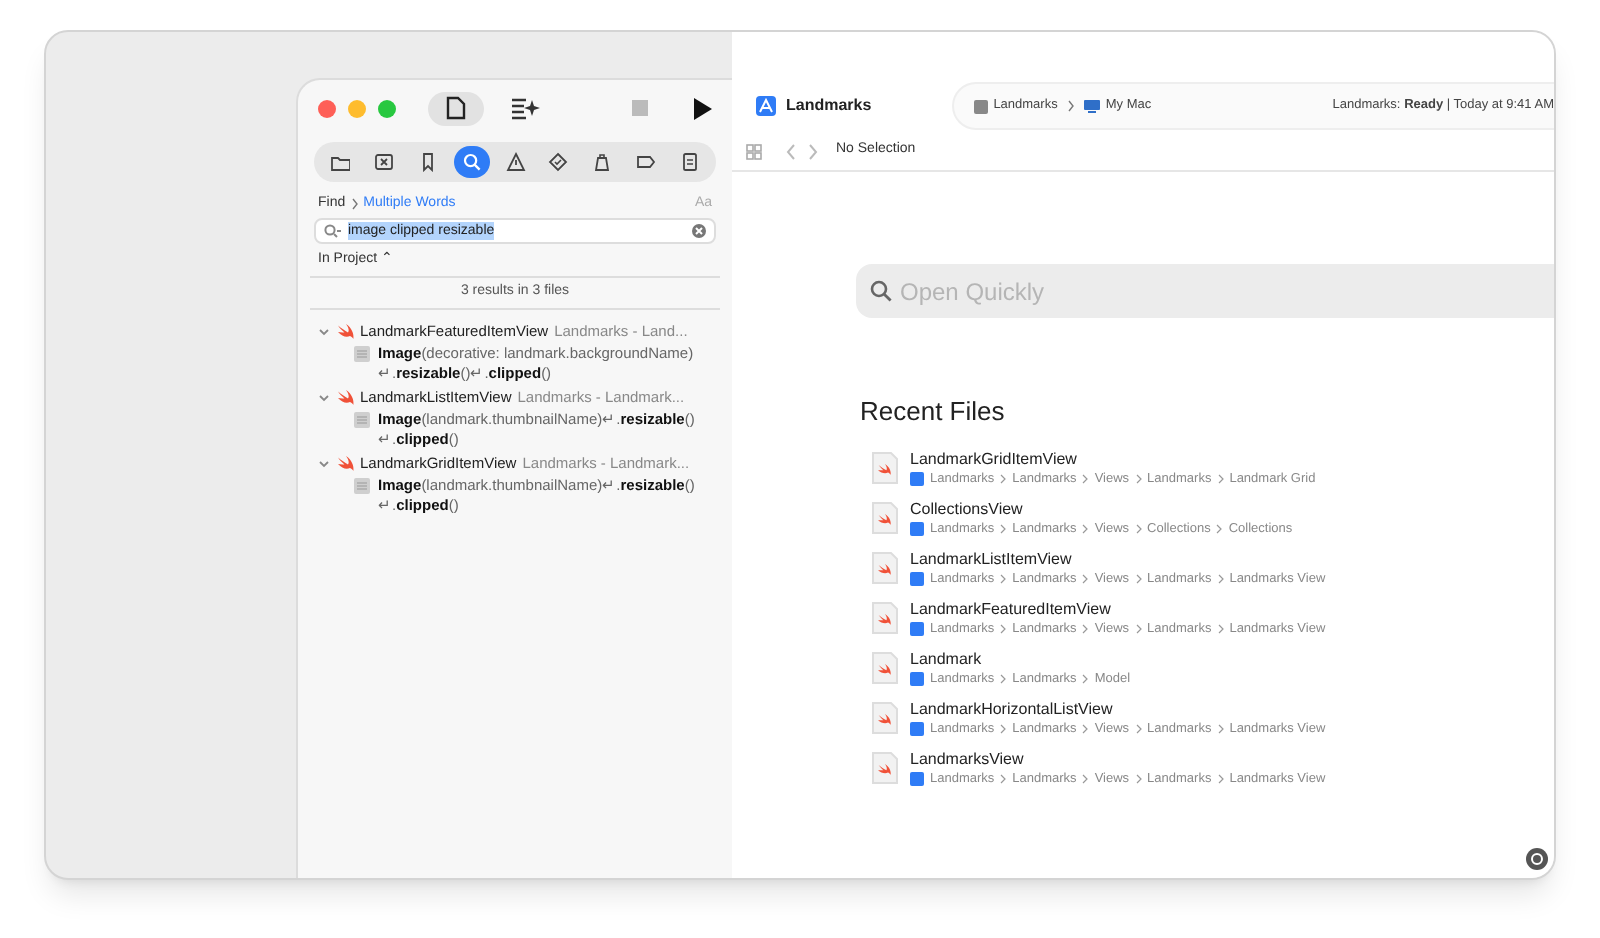 The width and height of the screenshot is (1600, 938). What do you see at coordinates (526, 108) in the screenshot?
I see `sparkle-icon` at bounding box center [526, 108].